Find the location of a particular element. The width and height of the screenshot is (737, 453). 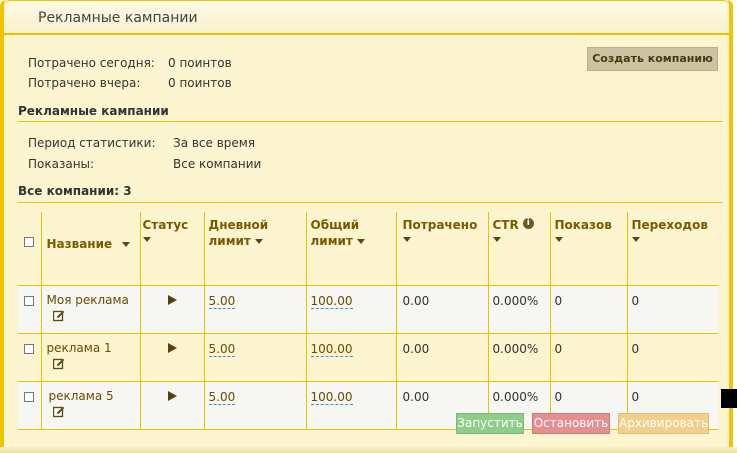

name-cell: реклама 5 is located at coordinates (90, 405).